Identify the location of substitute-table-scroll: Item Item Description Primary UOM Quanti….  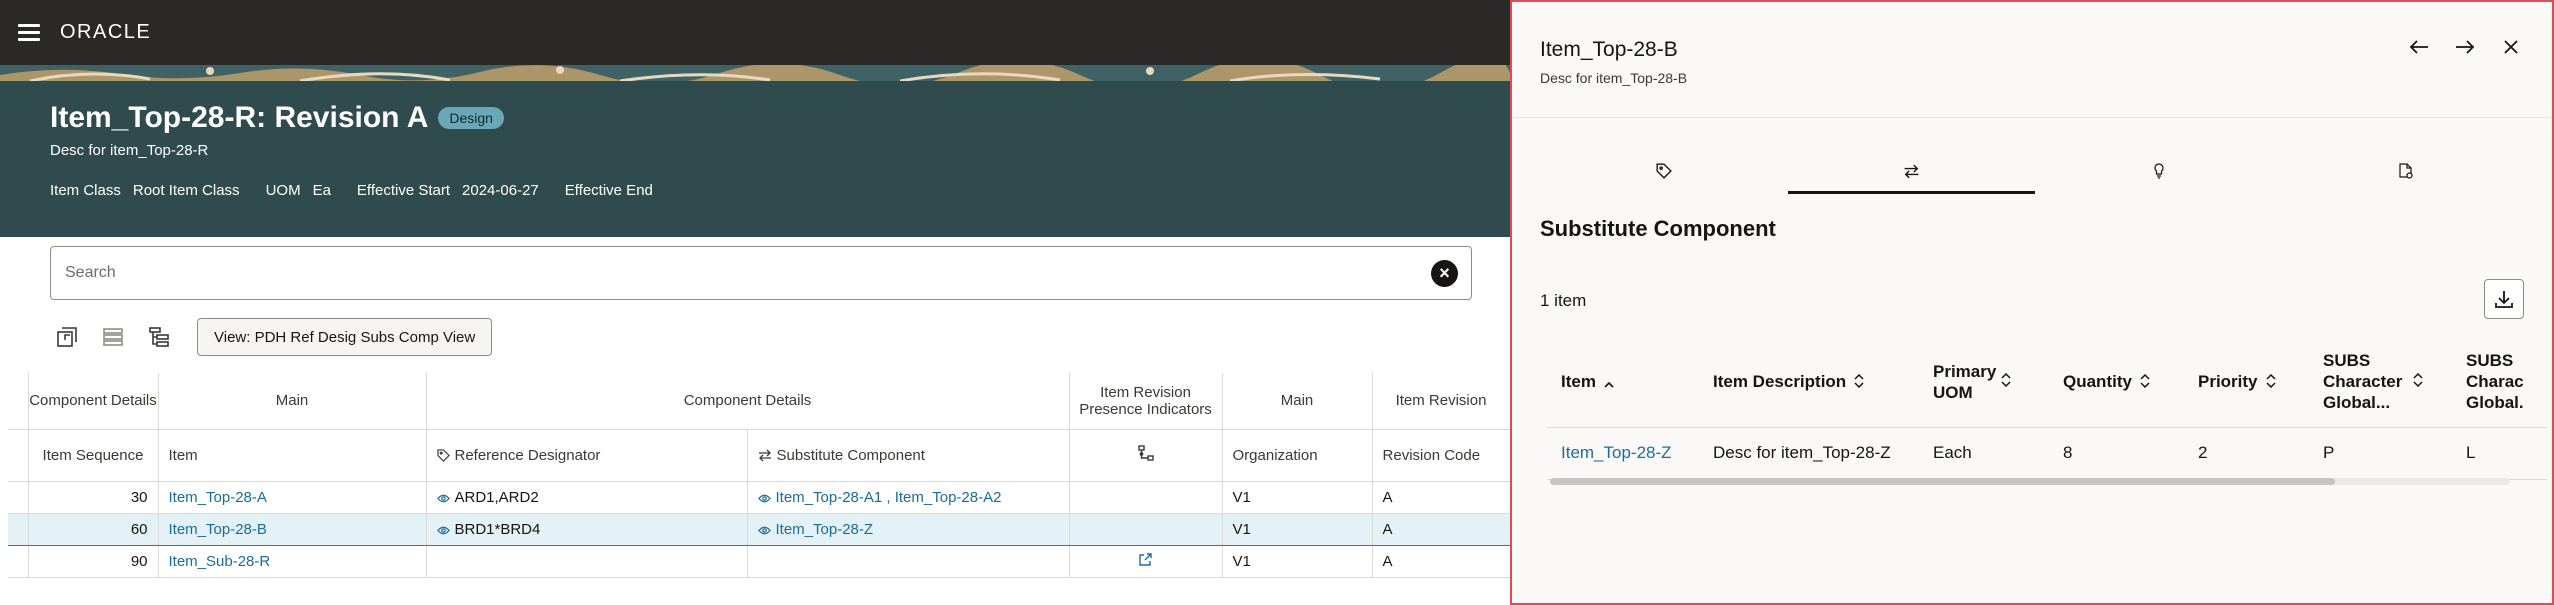
(2047, 412).